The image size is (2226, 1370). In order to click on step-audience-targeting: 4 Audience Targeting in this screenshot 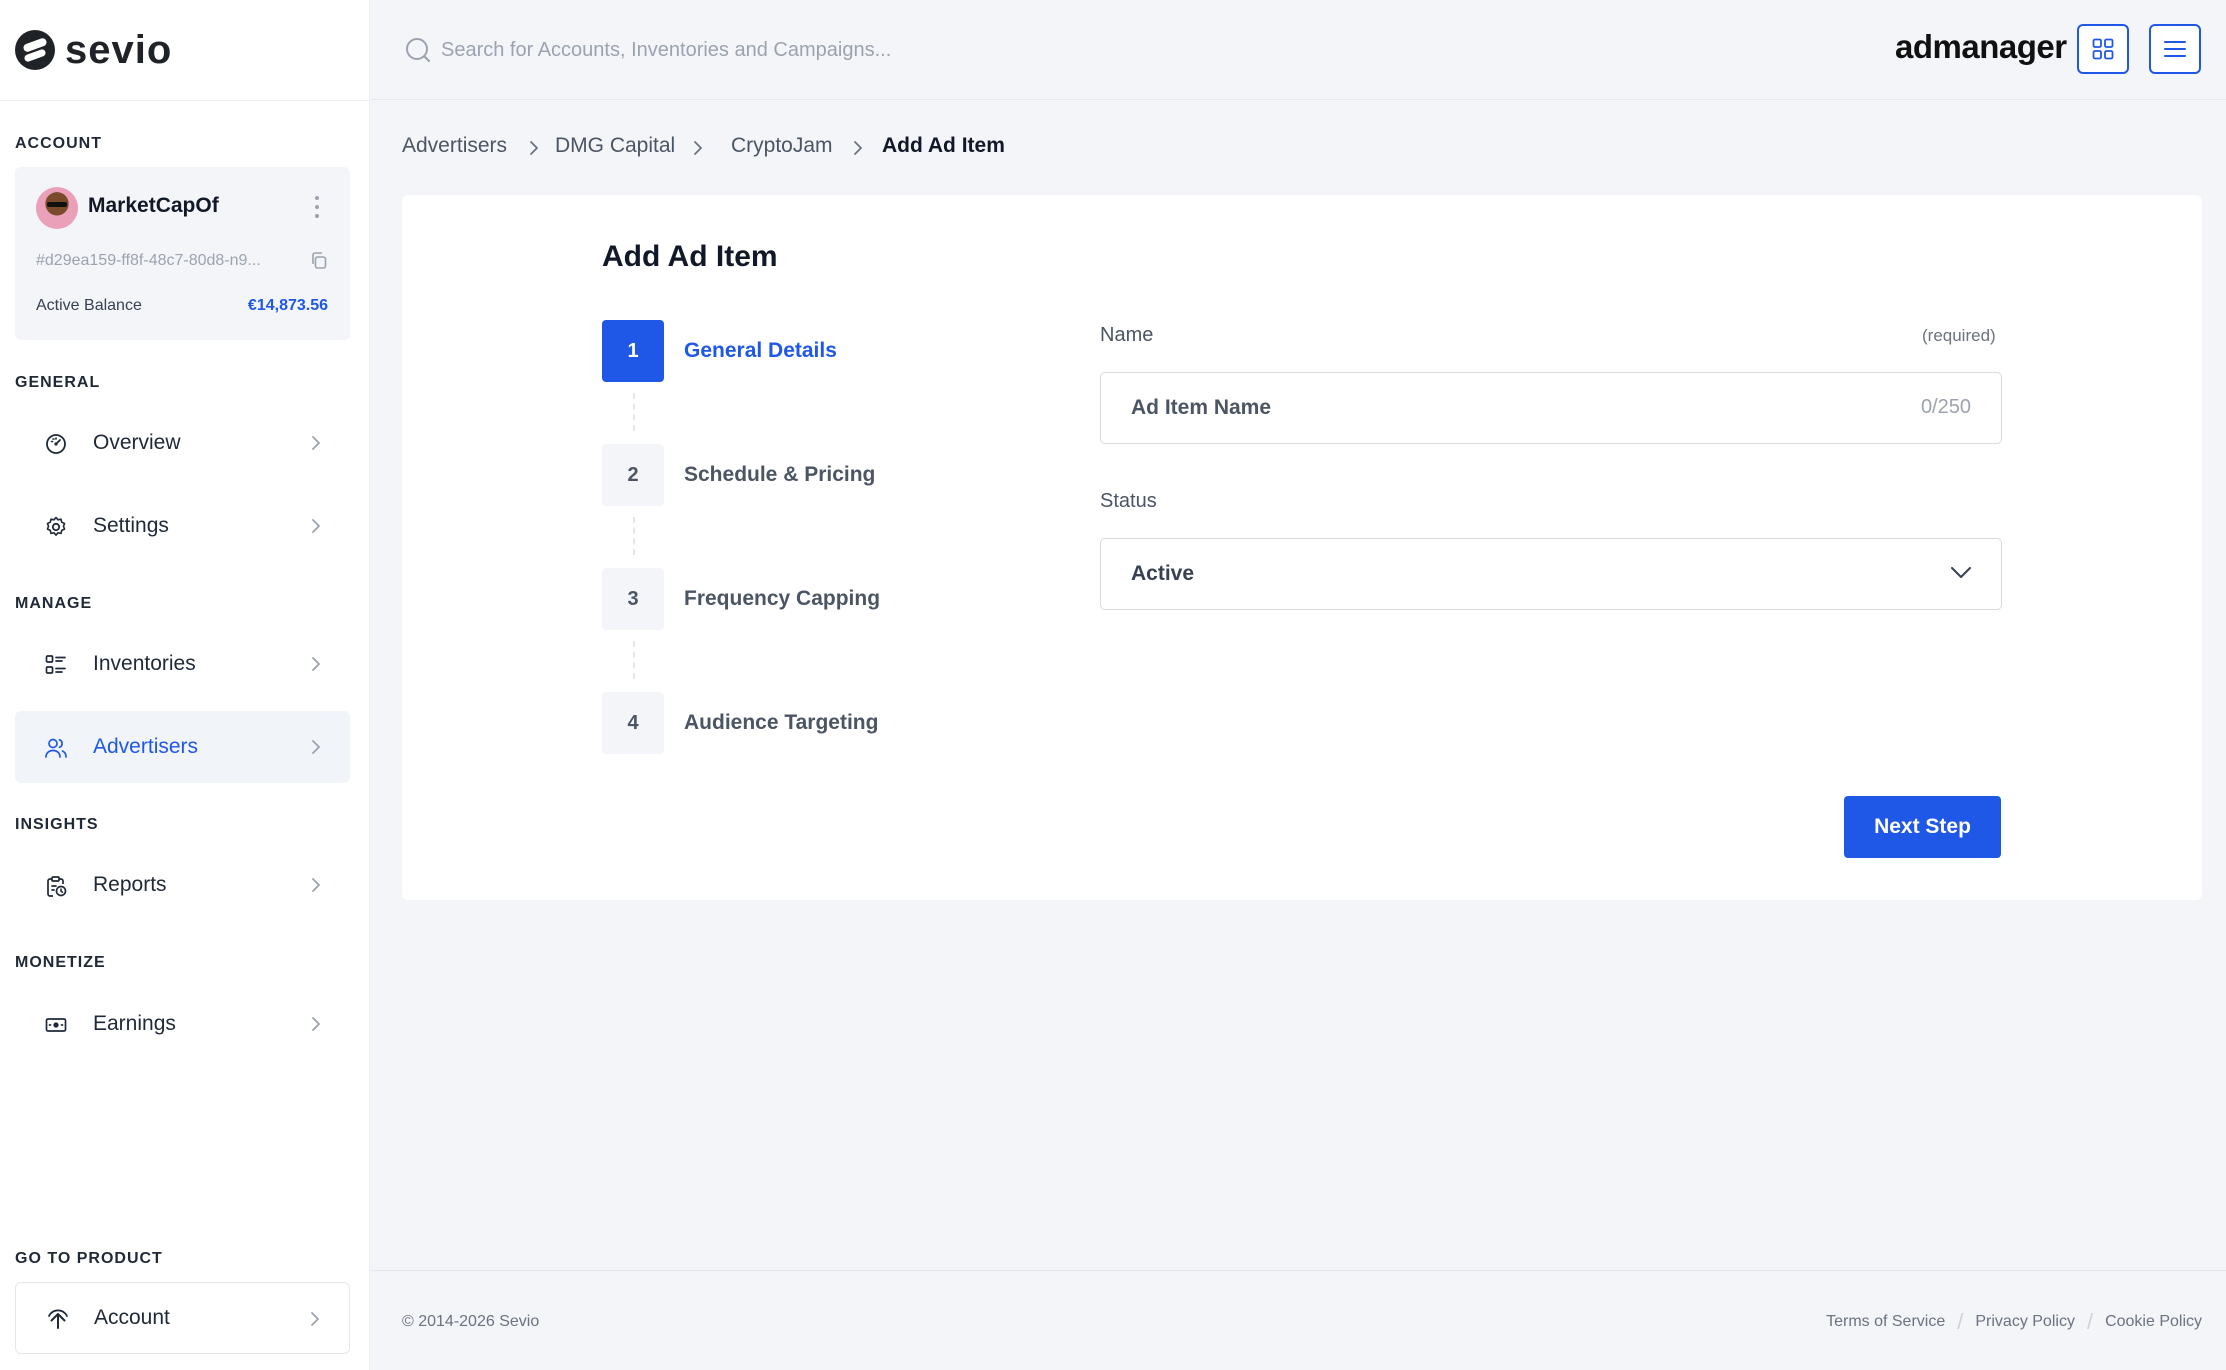, I will do `click(752, 723)`.